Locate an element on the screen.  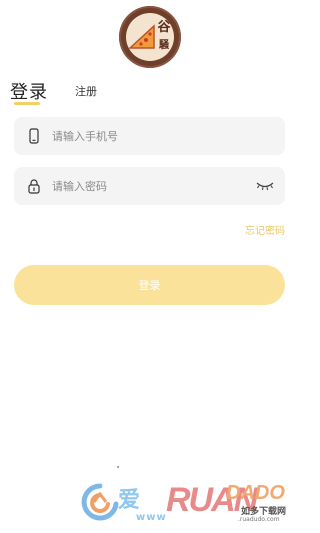
logo-text-bottom: 騒 is located at coordinates (164, 45).